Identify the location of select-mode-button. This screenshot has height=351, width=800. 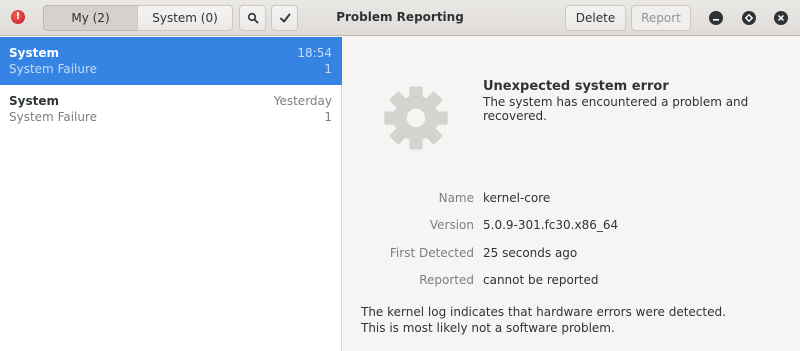
(284, 18).